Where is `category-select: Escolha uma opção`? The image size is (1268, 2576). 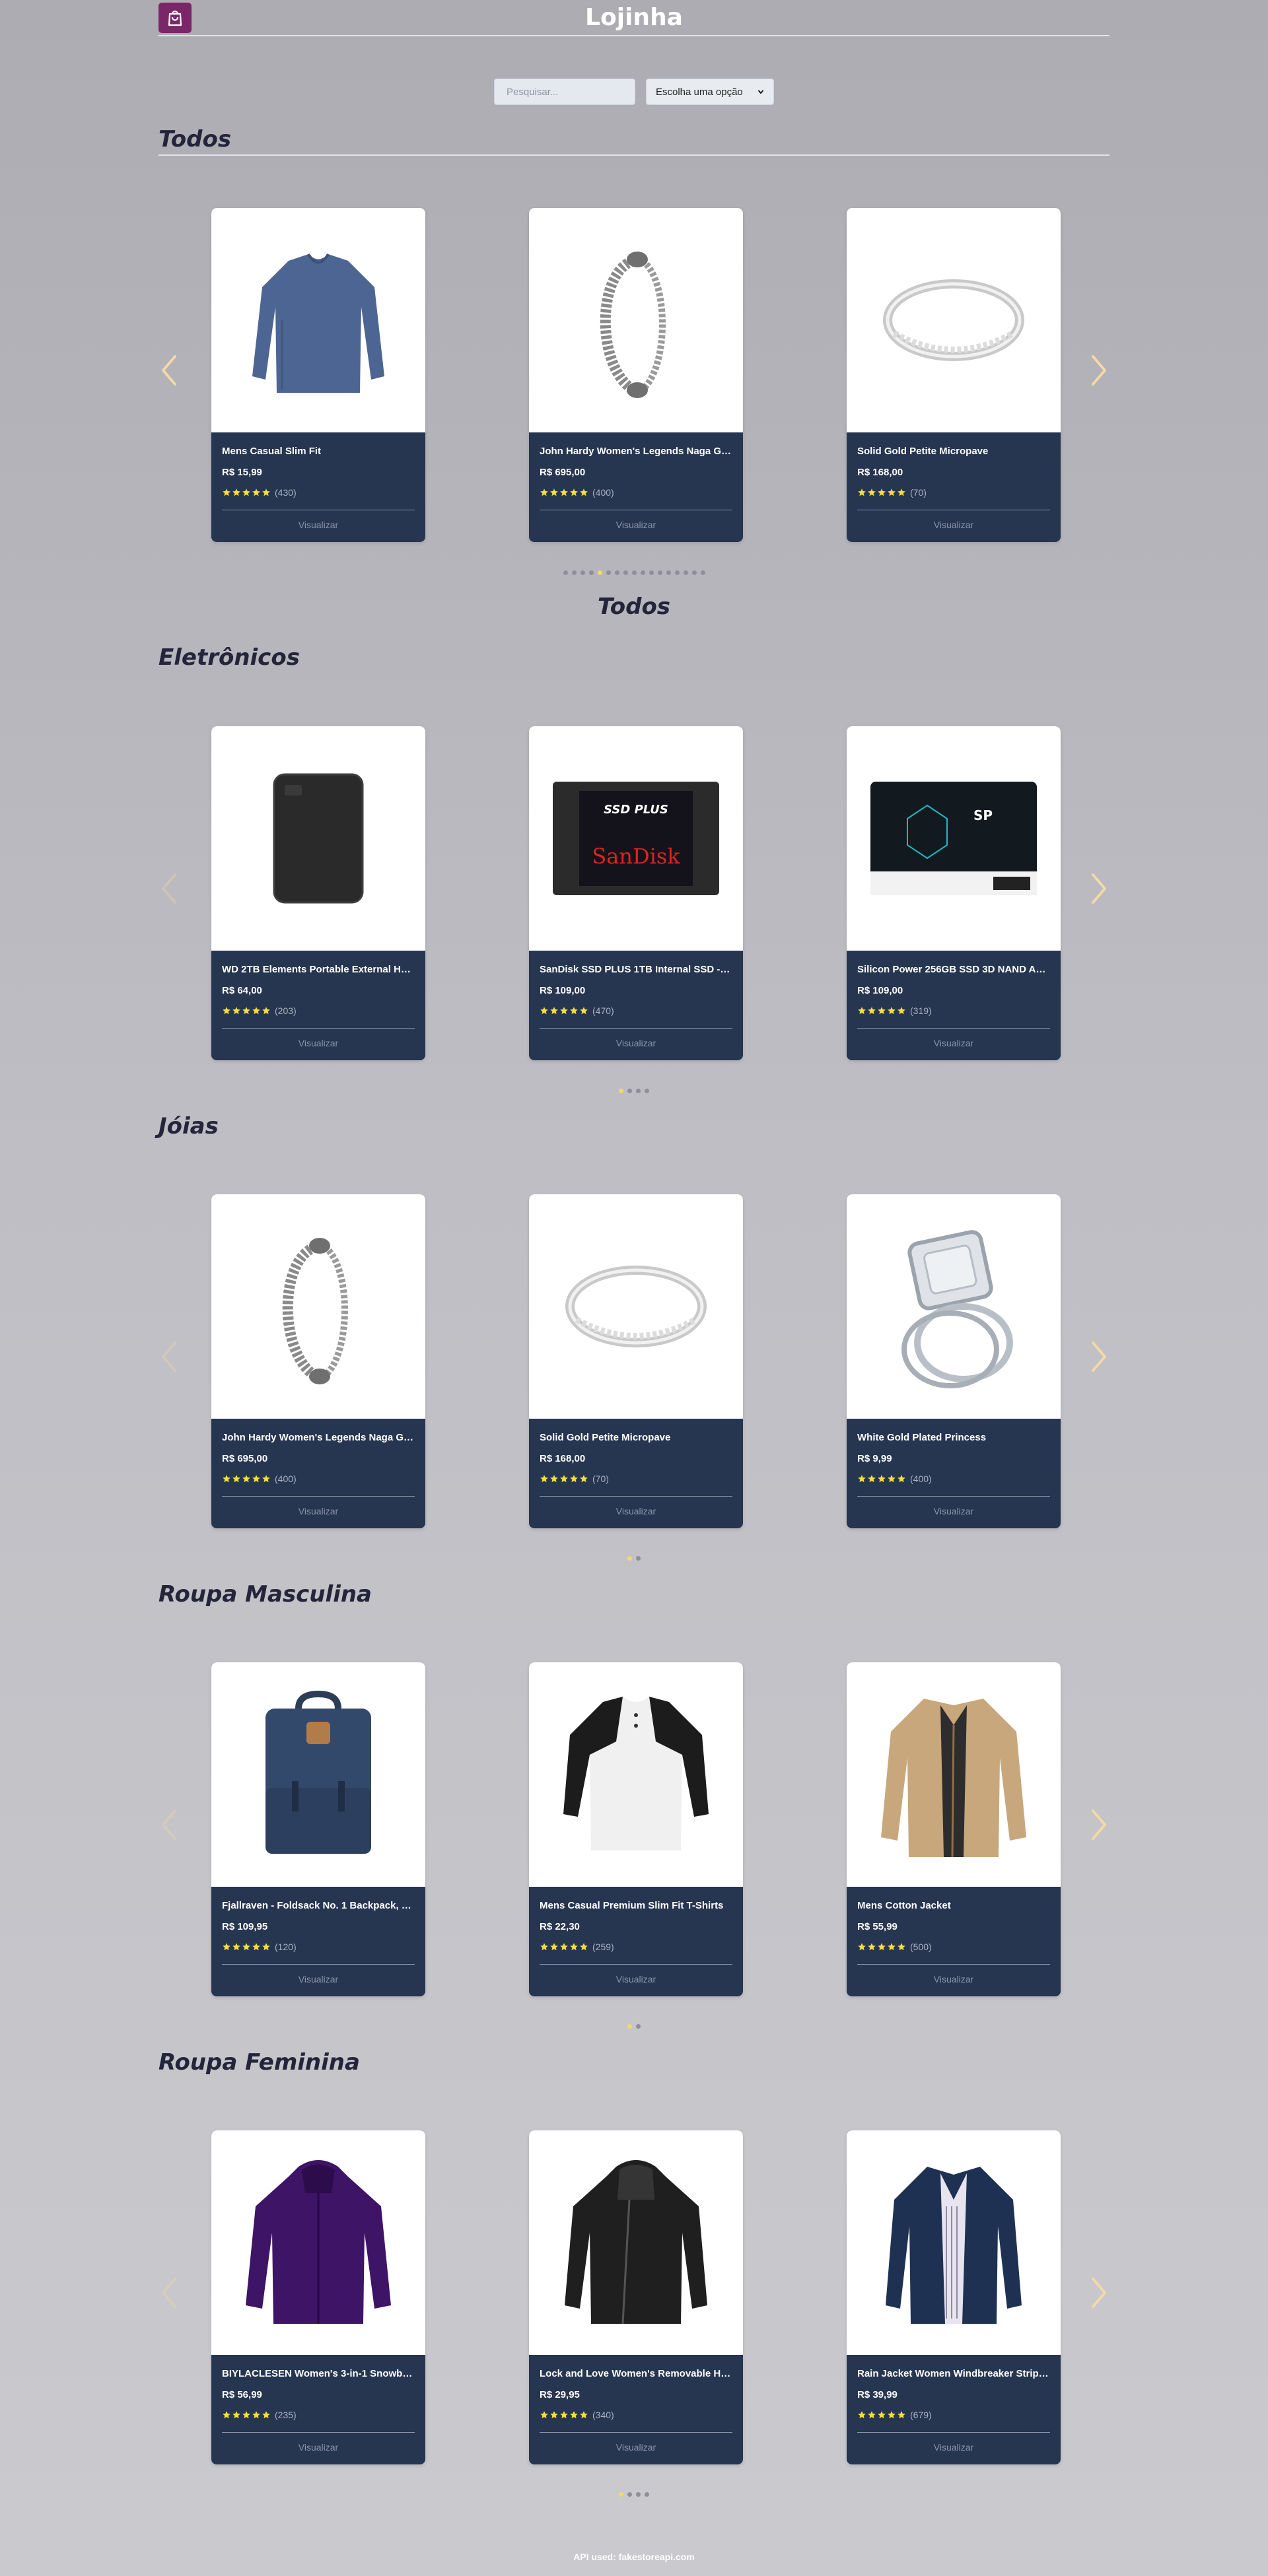
category-select: Escolha uma opção is located at coordinates (710, 92).